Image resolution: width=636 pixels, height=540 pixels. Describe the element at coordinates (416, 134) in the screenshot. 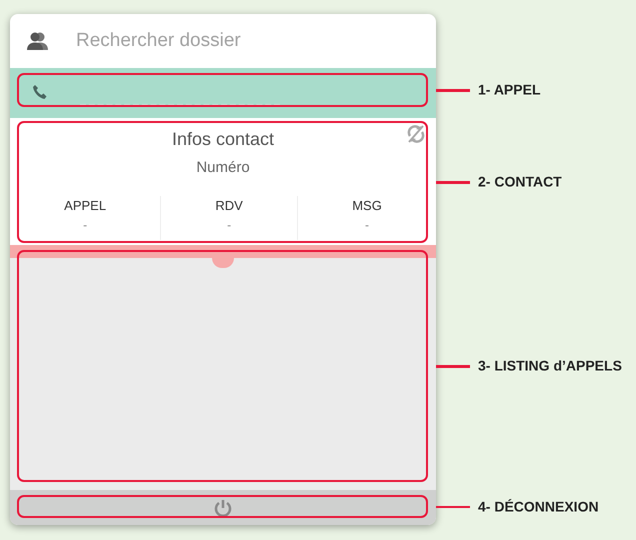

I see `crossed-sync-icon` at that location.